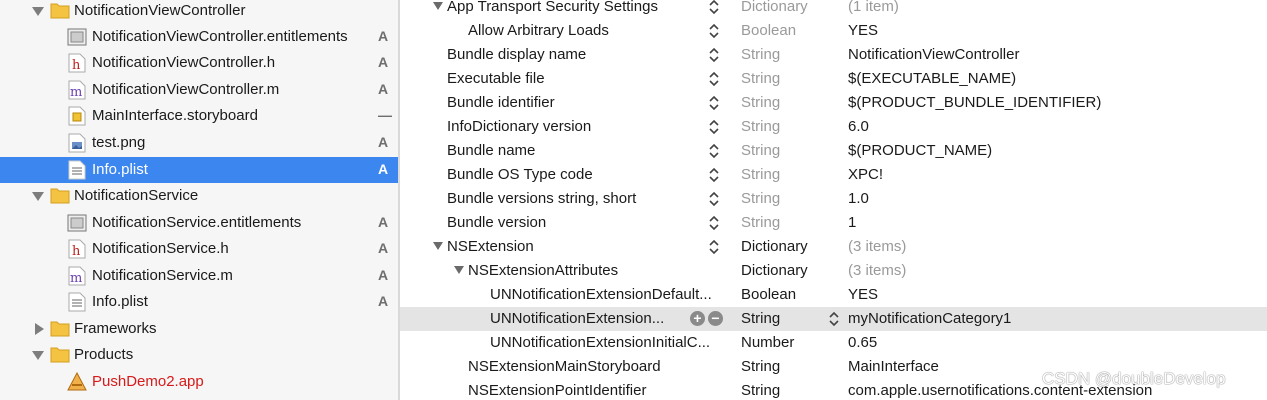  I want to click on add-row-button: +, so click(697, 318).